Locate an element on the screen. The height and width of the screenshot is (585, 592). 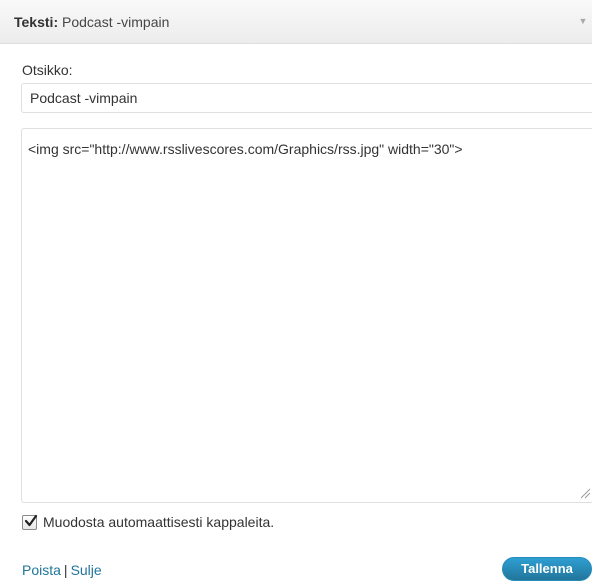
close-link: Sulje is located at coordinates (86, 570).